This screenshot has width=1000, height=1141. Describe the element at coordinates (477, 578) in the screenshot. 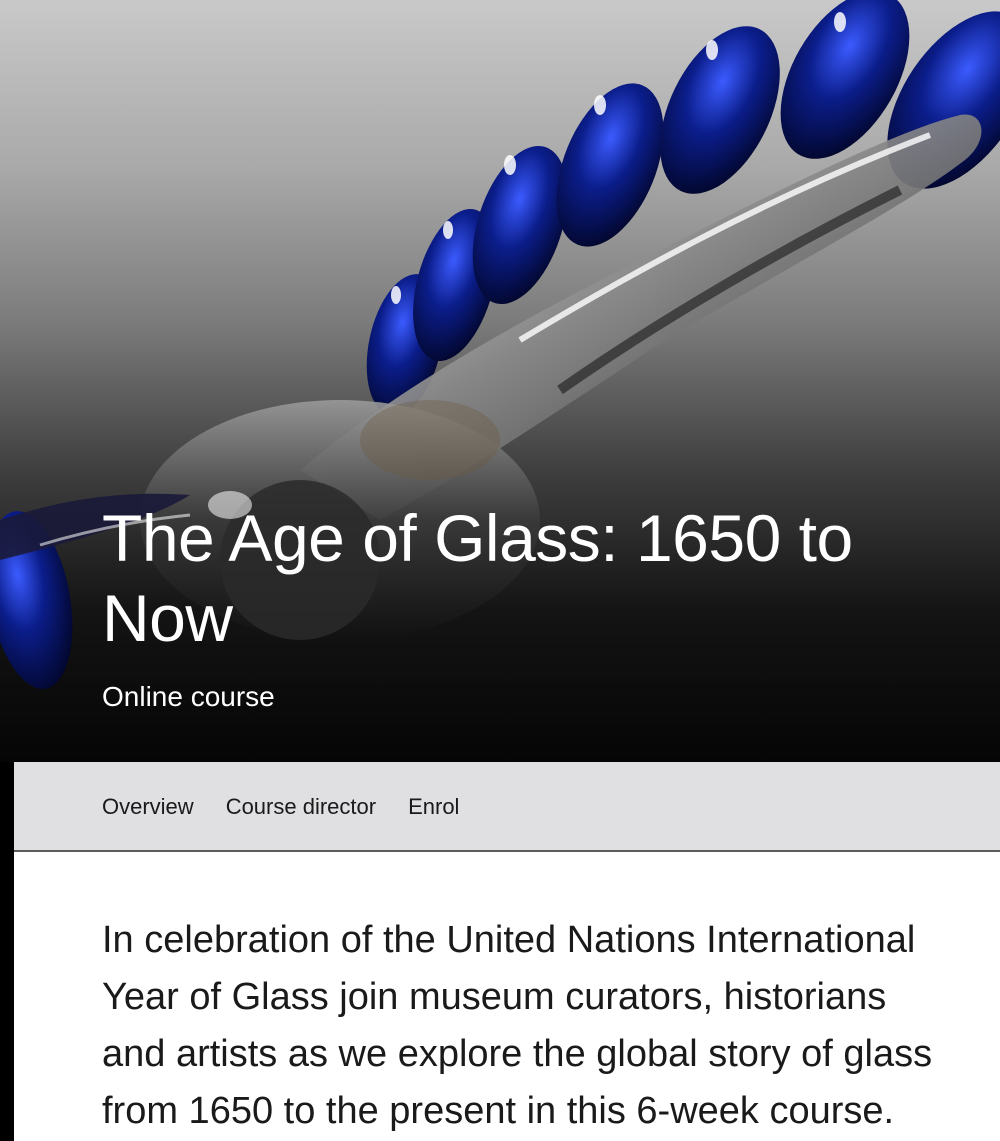

I see `page-title: The Age of Glass: 1650 to Now` at that location.